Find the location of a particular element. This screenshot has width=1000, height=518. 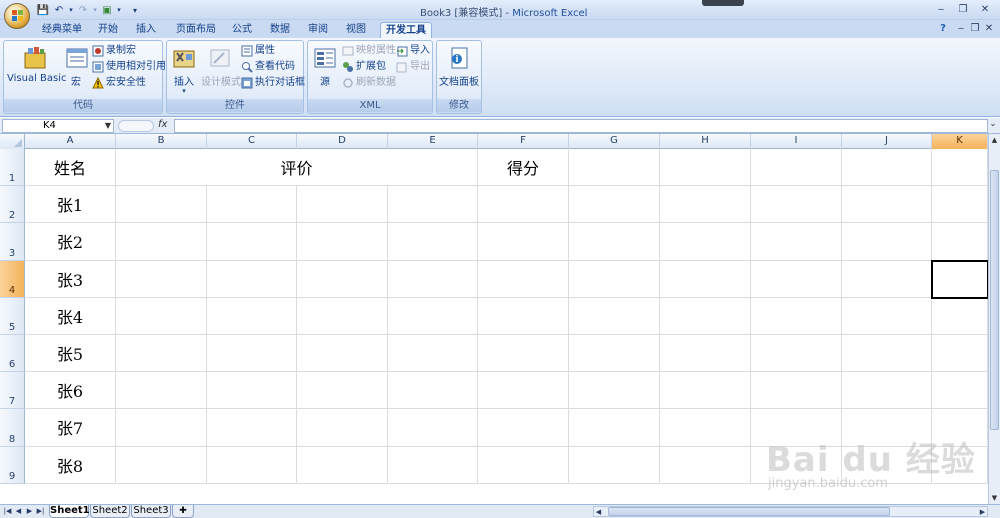

tab-review: 审阅 is located at coordinates (318, 30).